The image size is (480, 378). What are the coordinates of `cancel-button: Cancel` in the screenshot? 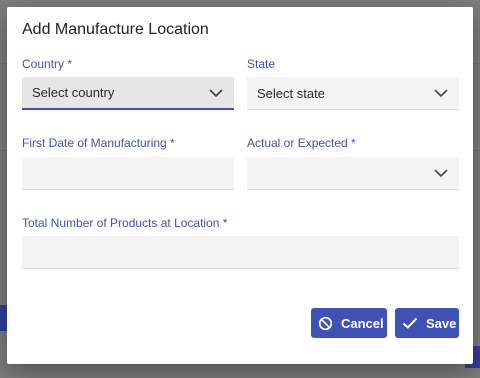 It's located at (349, 323).